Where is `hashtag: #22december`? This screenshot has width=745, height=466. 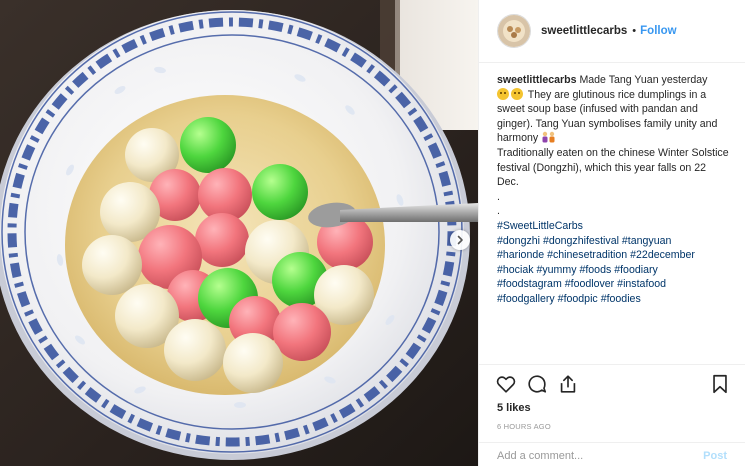 hashtag: #22december is located at coordinates (662, 255).